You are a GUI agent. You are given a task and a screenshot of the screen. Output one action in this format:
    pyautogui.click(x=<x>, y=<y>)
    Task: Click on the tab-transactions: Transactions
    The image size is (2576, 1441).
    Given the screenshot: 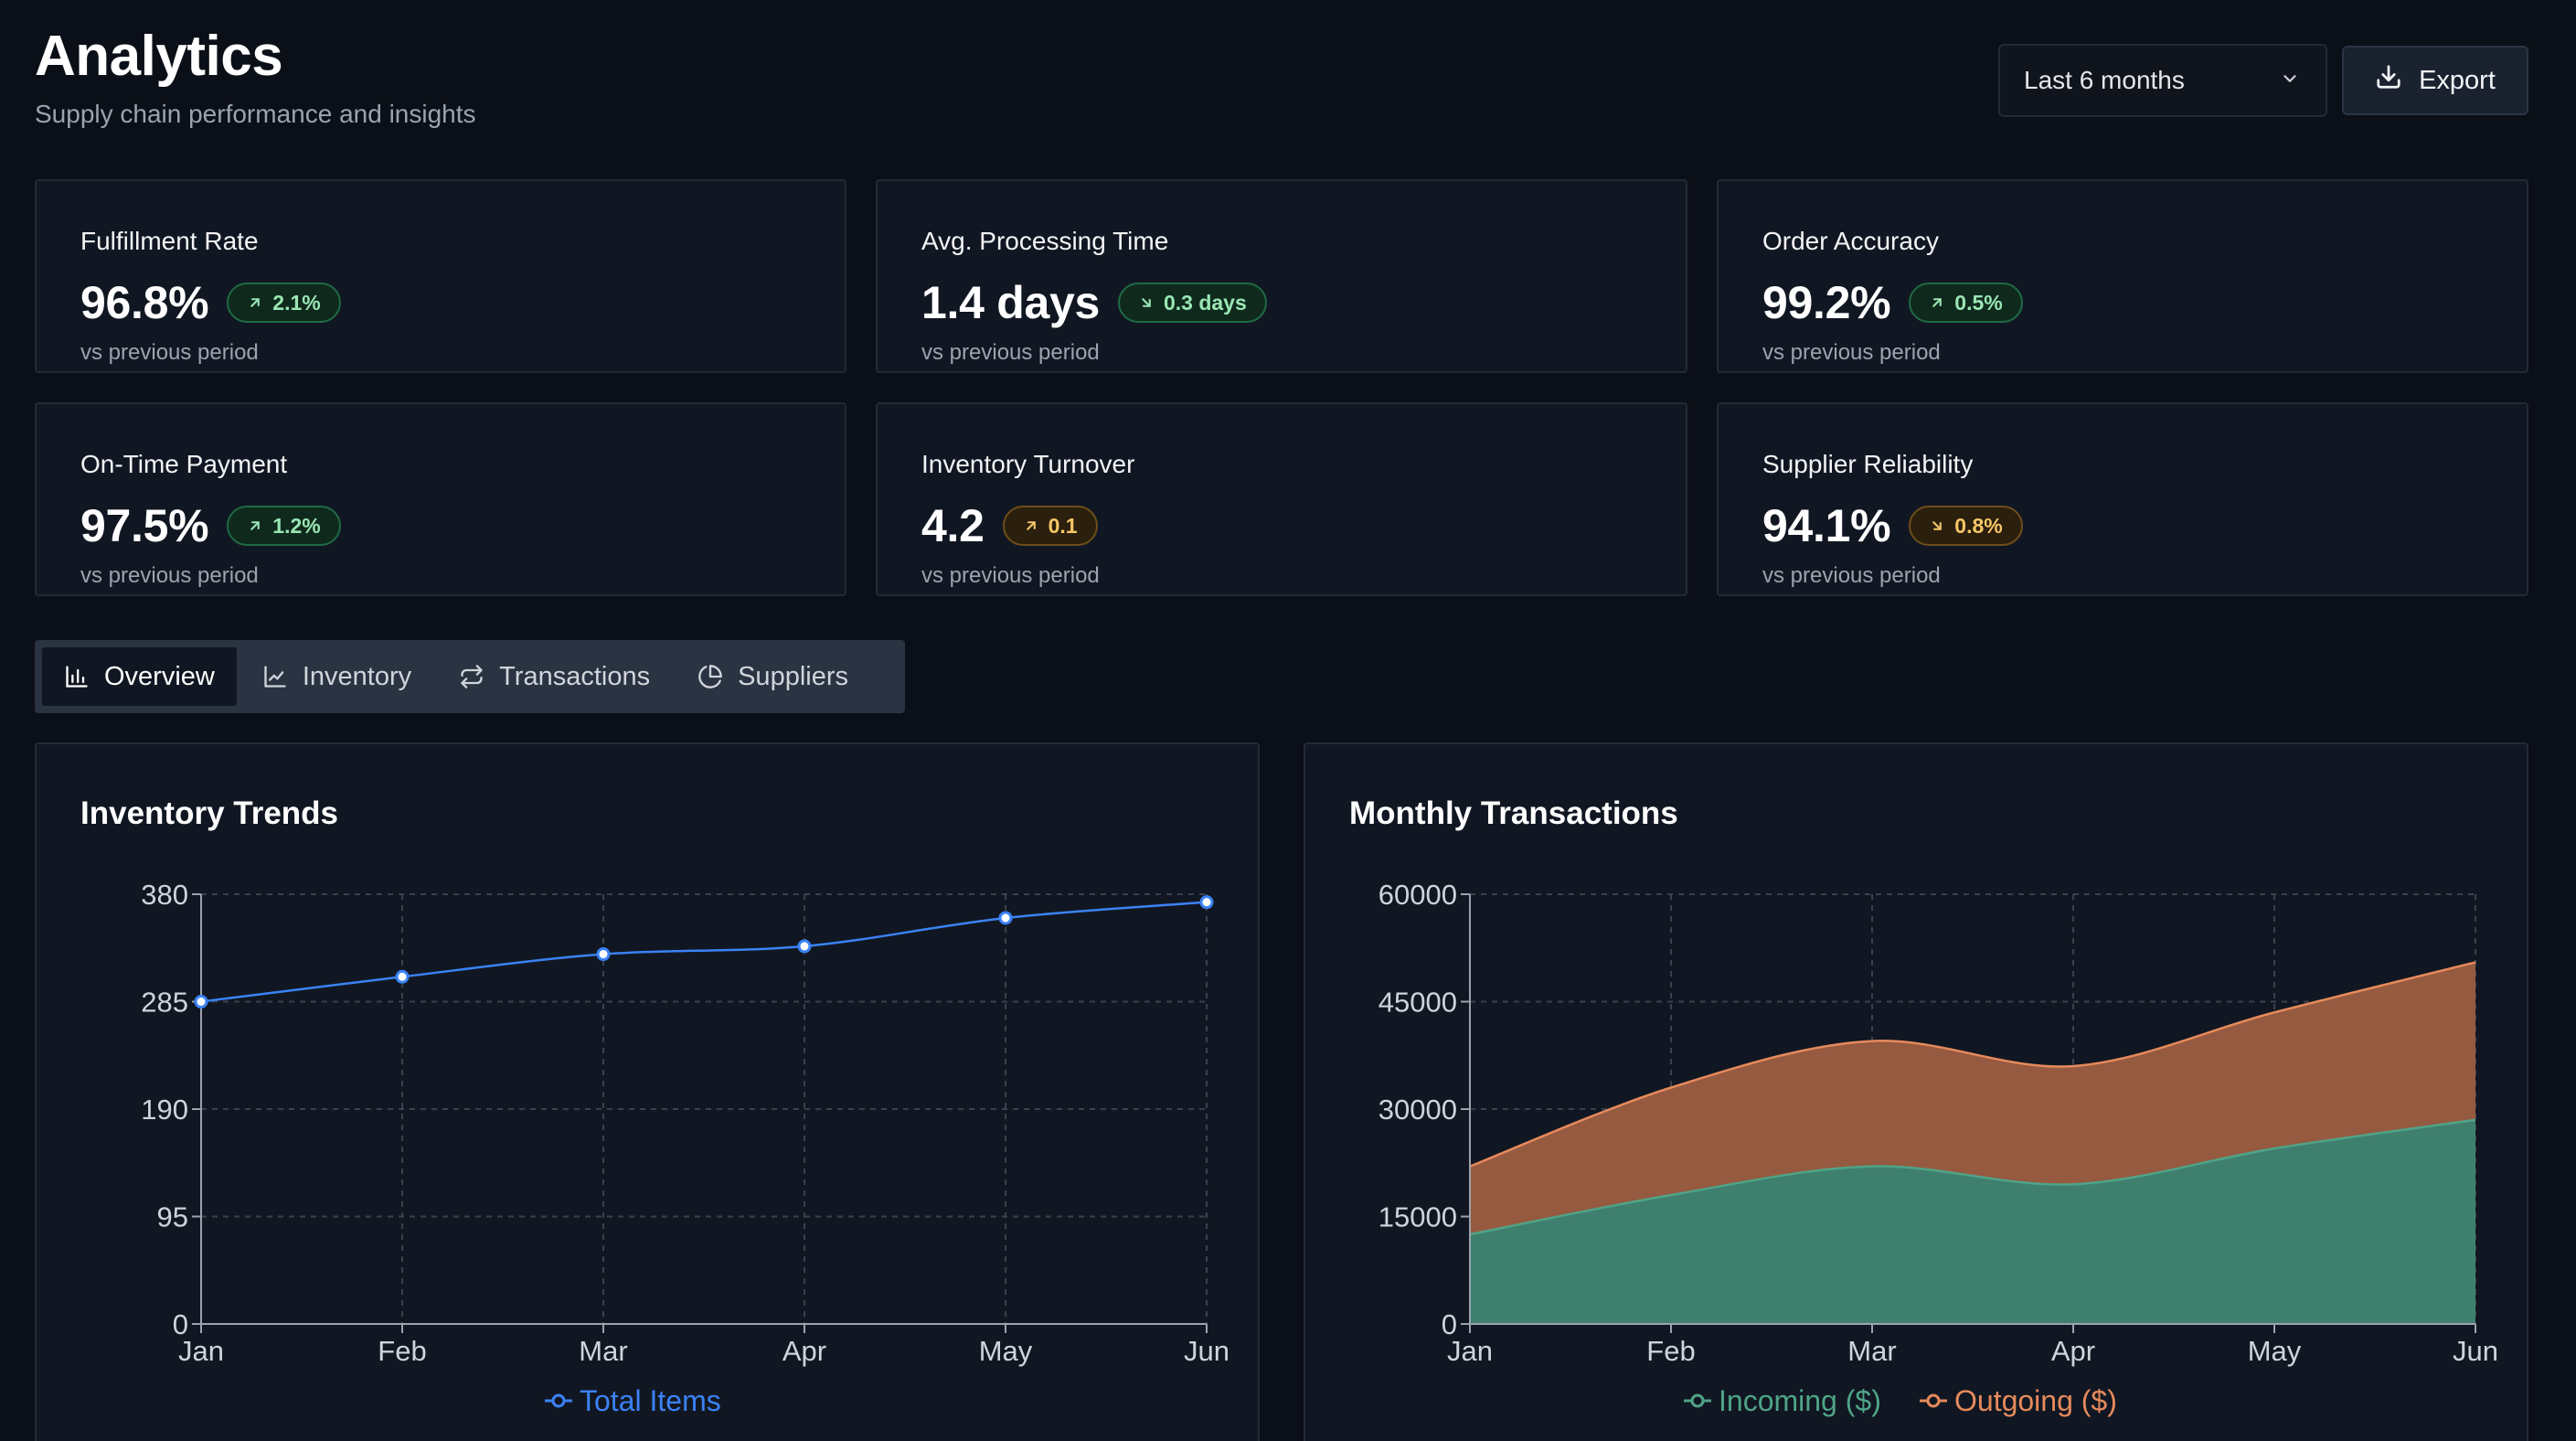 What is the action you would take?
    pyautogui.click(x=554, y=676)
    